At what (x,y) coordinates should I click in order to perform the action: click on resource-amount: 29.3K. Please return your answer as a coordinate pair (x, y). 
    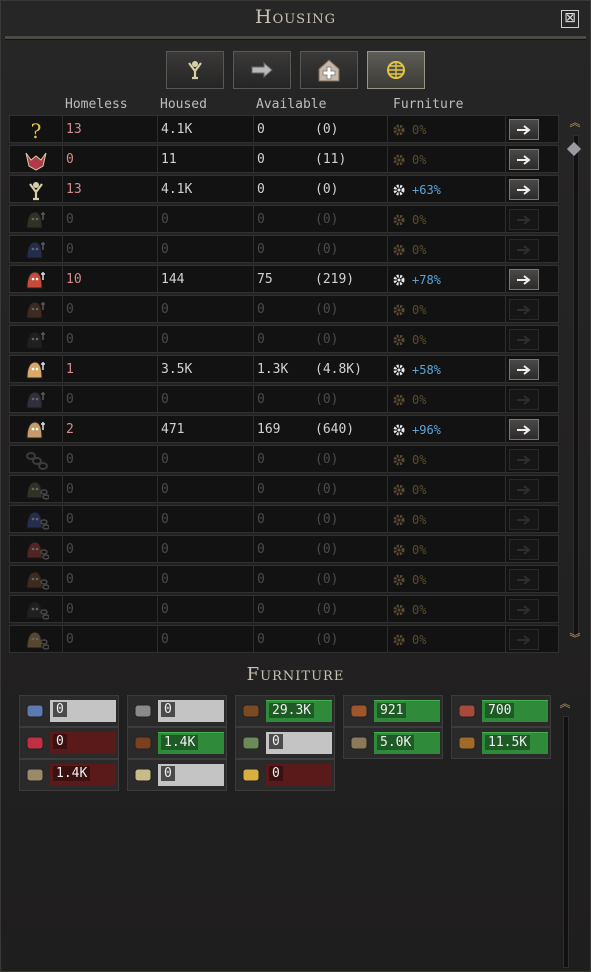
    Looking at the image, I should click on (292, 710).